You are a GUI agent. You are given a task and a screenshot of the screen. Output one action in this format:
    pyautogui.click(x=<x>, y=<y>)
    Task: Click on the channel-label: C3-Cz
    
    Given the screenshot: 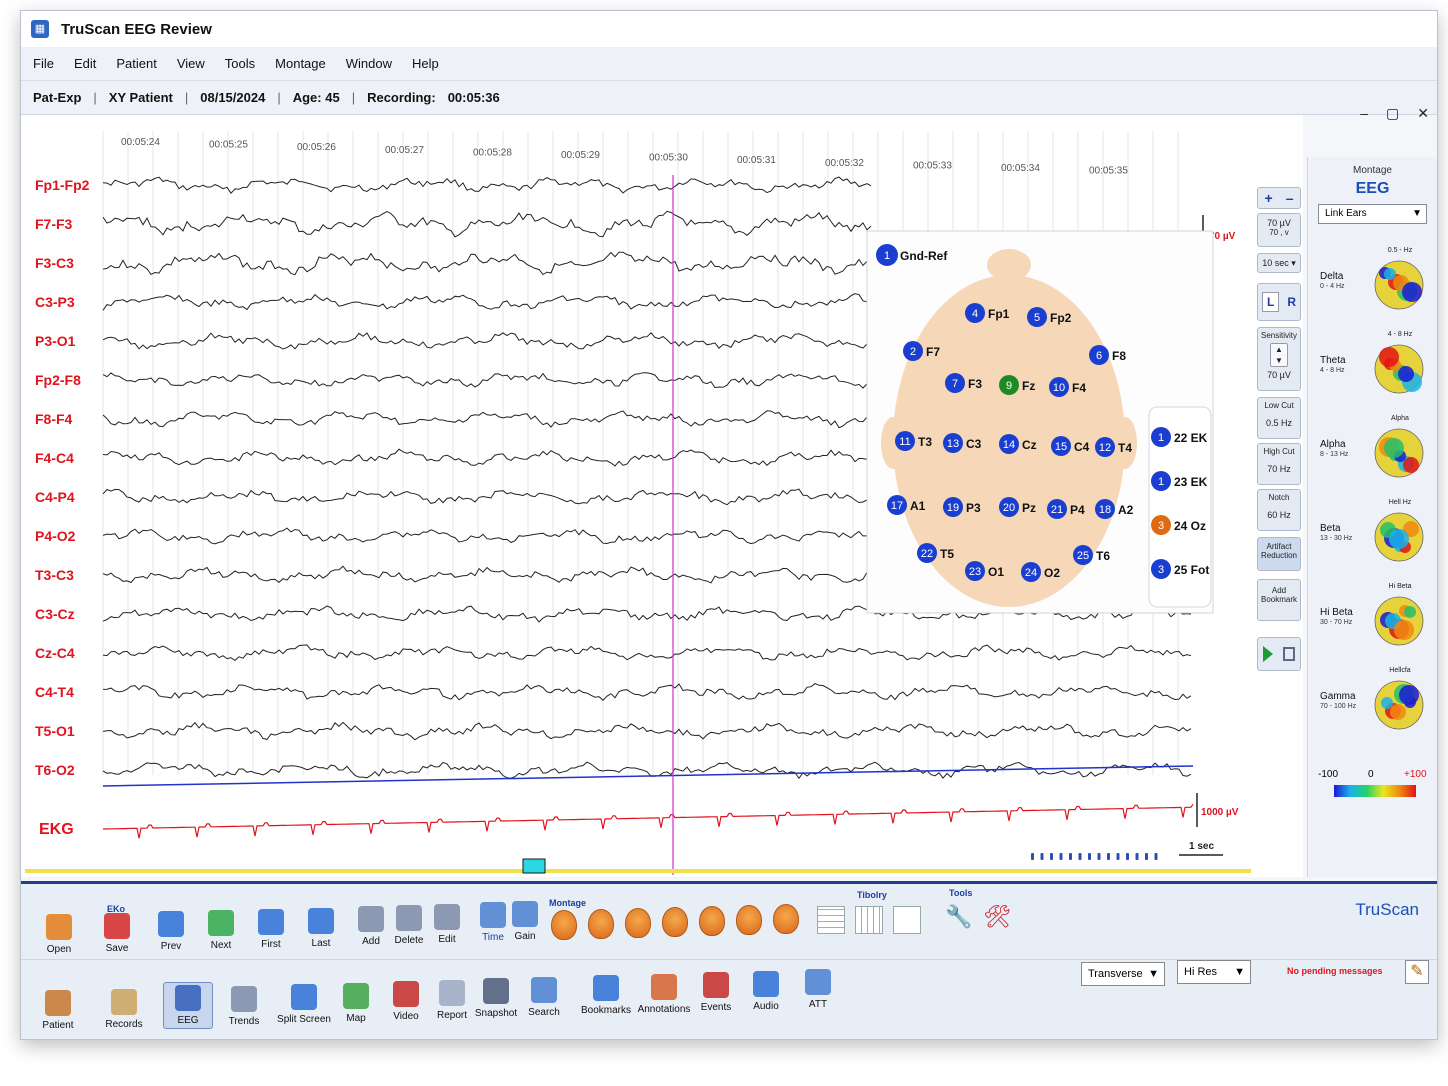 What is the action you would take?
    pyautogui.click(x=55, y=614)
    